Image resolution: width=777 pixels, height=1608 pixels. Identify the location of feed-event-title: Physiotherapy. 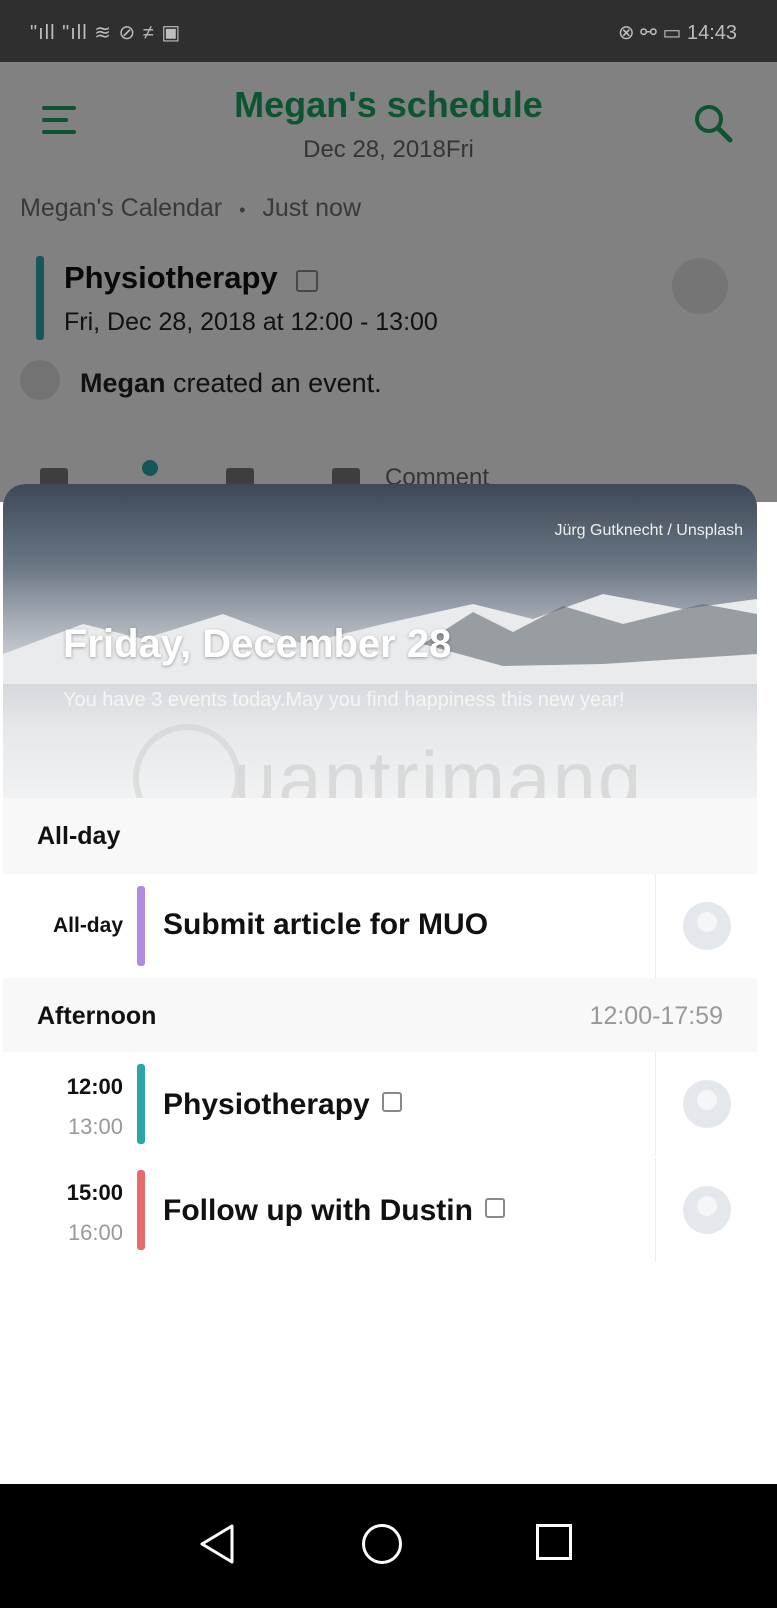
(171, 278).